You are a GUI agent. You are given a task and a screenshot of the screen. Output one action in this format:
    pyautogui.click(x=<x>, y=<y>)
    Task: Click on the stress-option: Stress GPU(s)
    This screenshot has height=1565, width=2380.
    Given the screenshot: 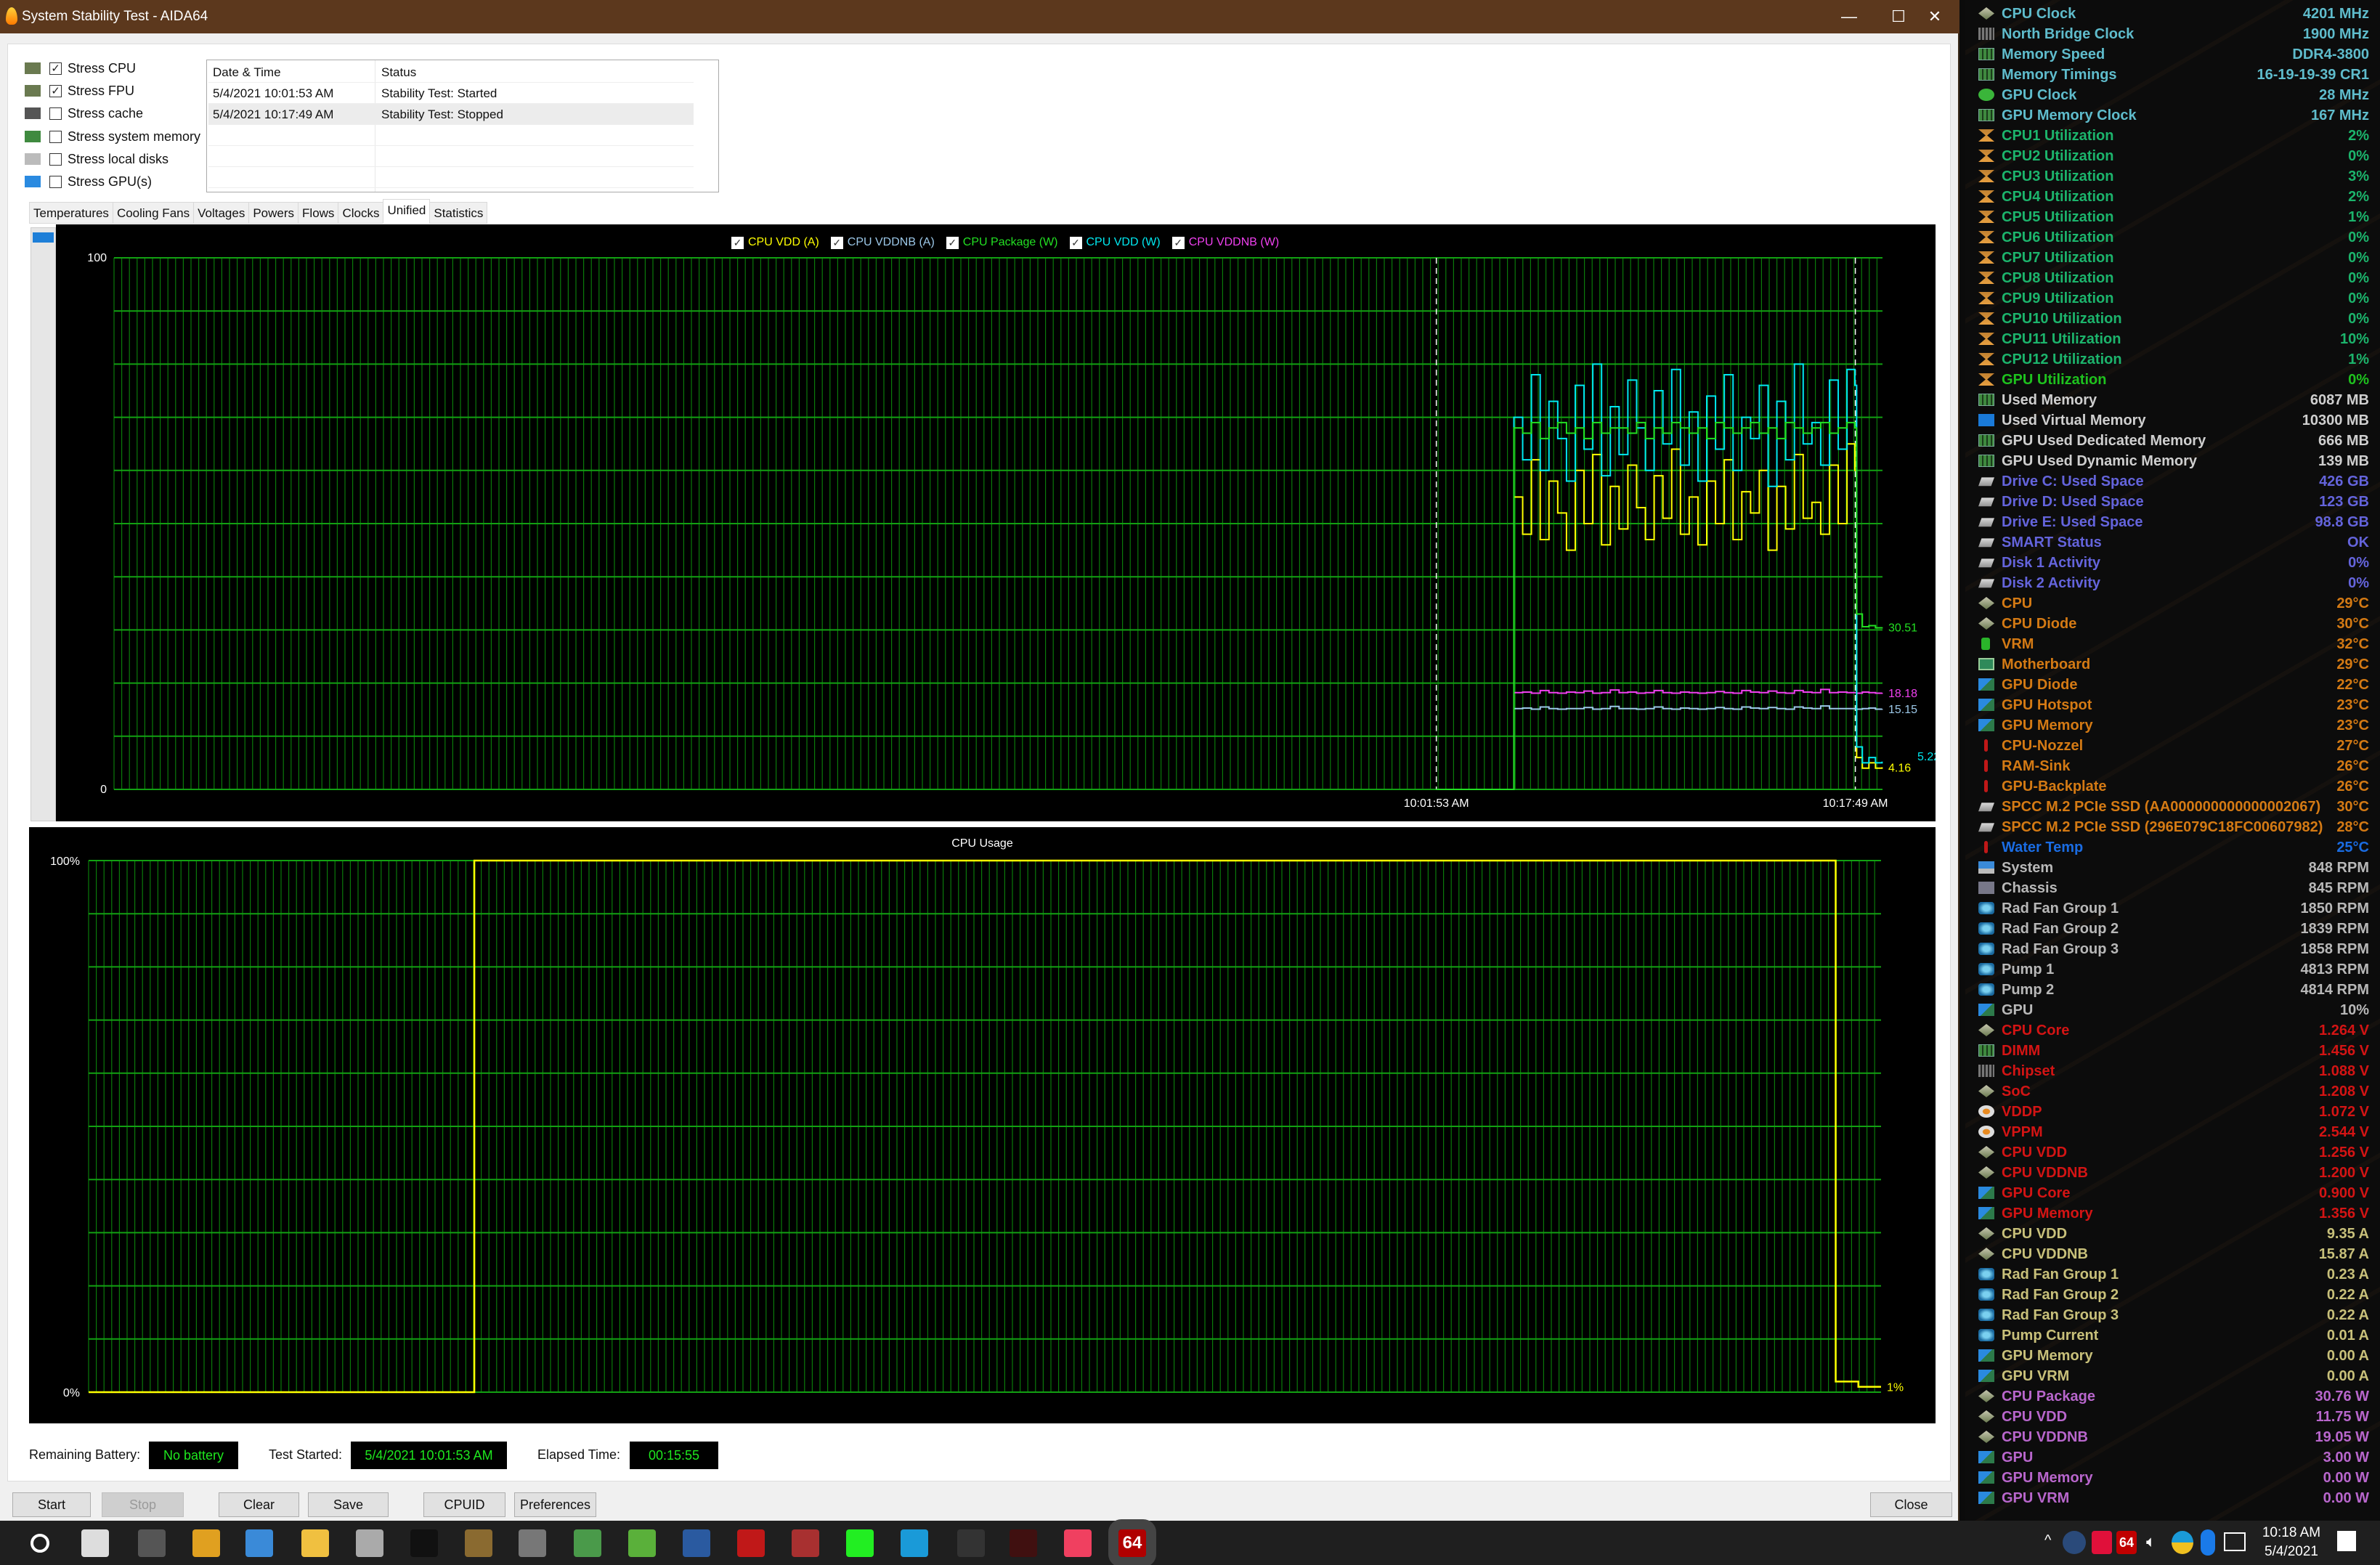 What is the action you would take?
    pyautogui.click(x=88, y=181)
    